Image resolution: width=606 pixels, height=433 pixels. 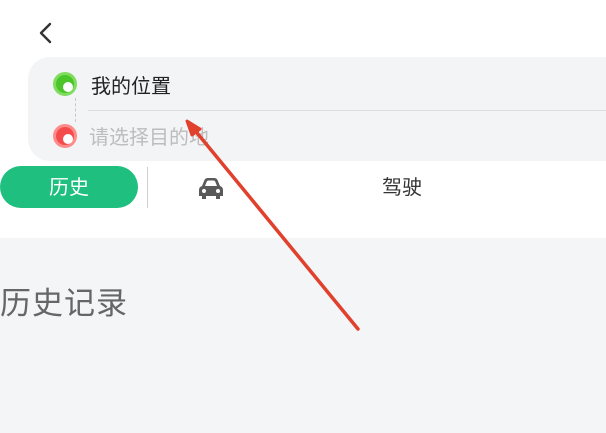 I want to click on route-separator, so click(x=347, y=110).